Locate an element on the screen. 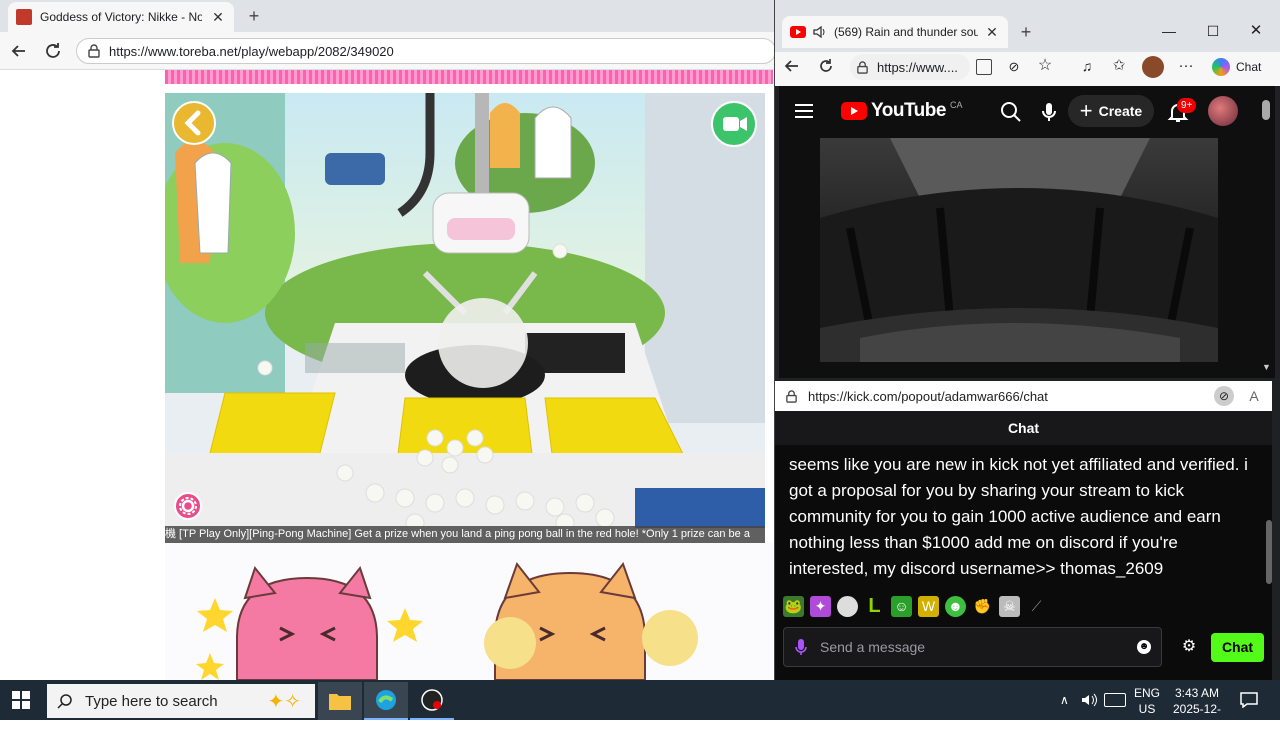 This screenshot has width=1280, height=733. chat-header: Chat is located at coordinates (1023, 428).